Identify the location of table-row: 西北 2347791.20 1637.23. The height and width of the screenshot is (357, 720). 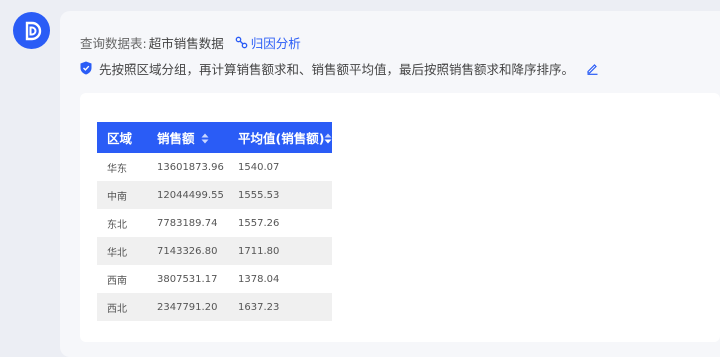
(215, 307).